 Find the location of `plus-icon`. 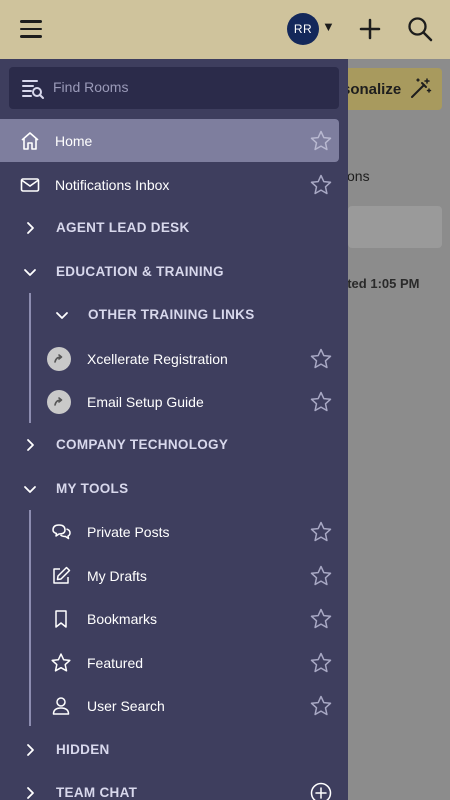

plus-icon is located at coordinates (370, 29).